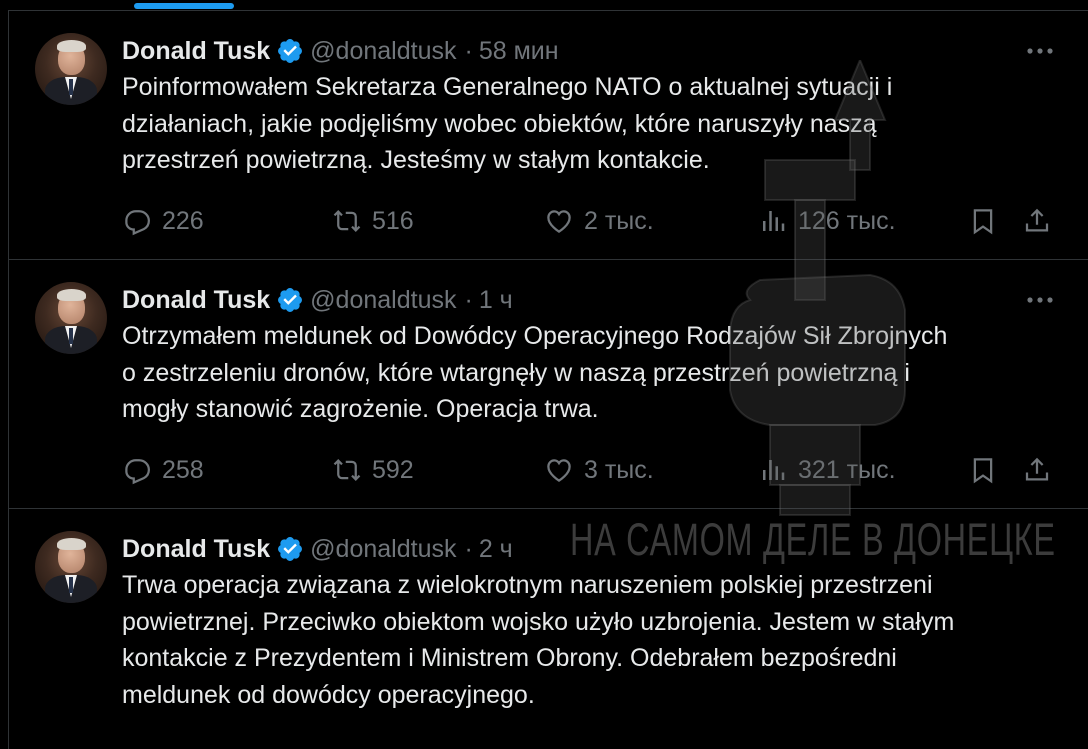 This screenshot has width=1088, height=749. I want to click on reply-button: 226, so click(163, 221).